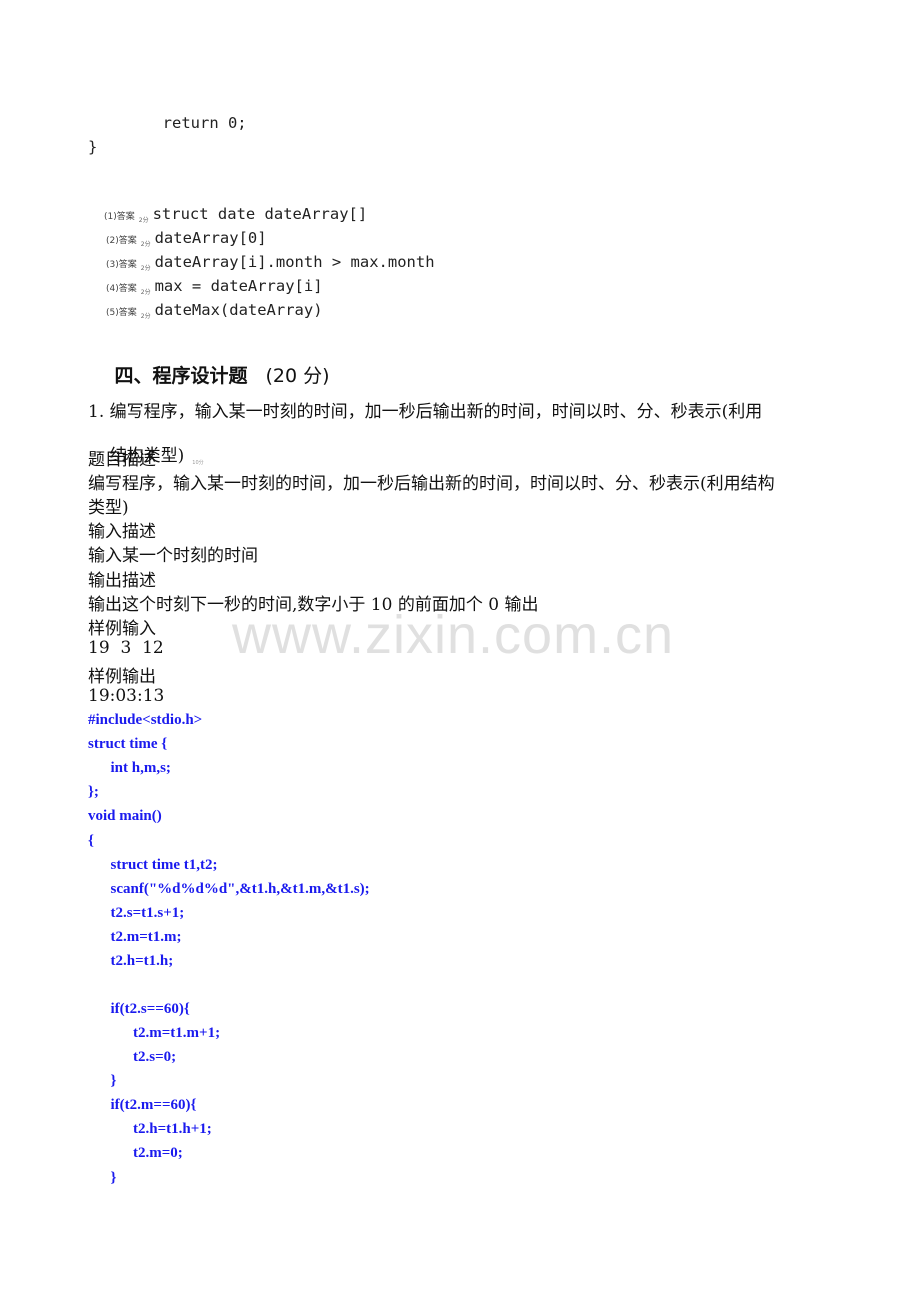 The width and height of the screenshot is (920, 1302). I want to click on code-line: t2.m=t1.m;, so click(135, 937).